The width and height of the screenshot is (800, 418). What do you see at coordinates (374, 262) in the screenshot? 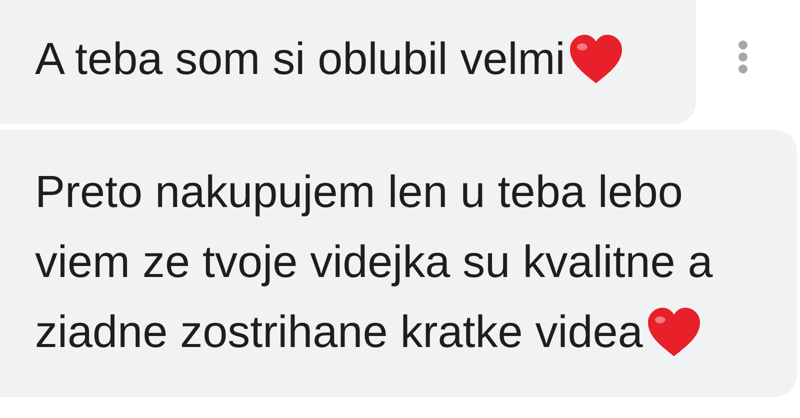
I see `message-line: viem ze tvoje videjka su kvalitne a` at bounding box center [374, 262].